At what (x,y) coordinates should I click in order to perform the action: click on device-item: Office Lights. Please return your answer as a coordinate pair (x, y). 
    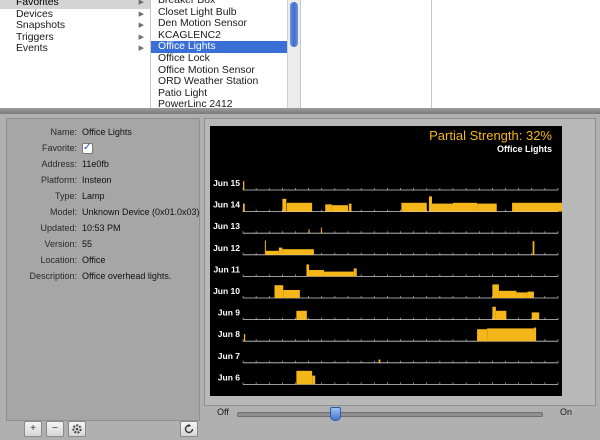
    Looking at the image, I should click on (219, 47).